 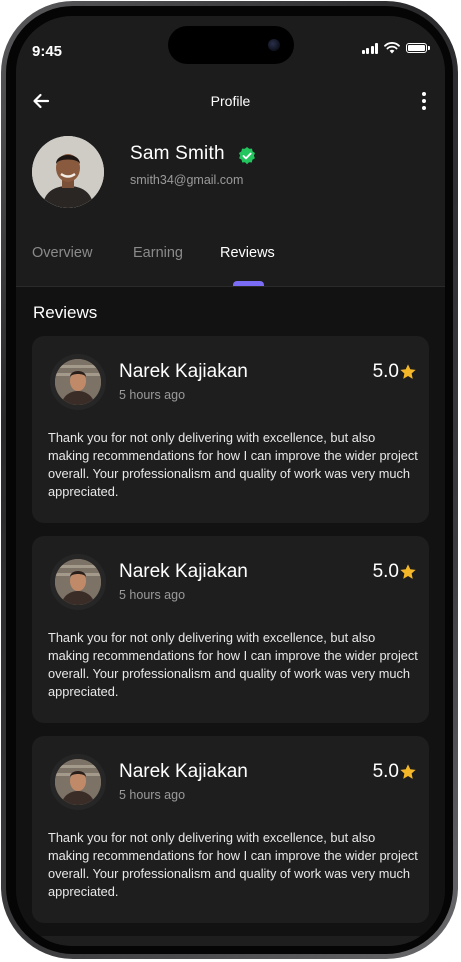 What do you see at coordinates (177, 153) in the screenshot?
I see `profile-name: Sam Smith` at bounding box center [177, 153].